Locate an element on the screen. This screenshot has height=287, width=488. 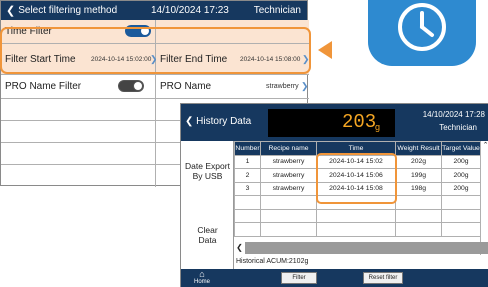
back-button-label: Select filtering method is located at coordinates (67, 10).